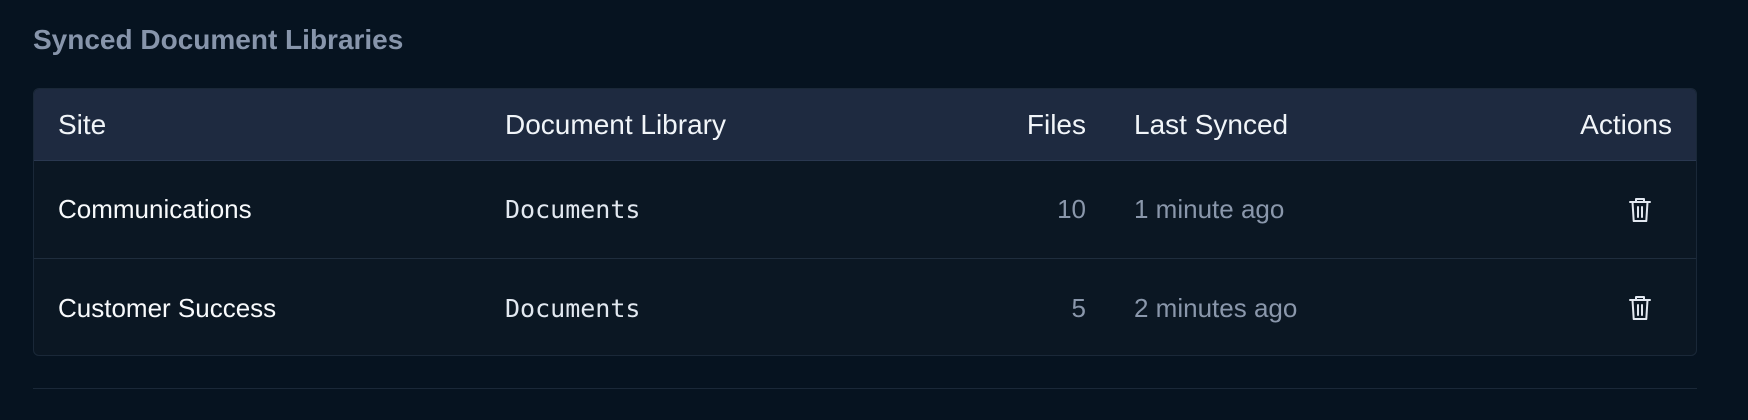  I want to click on column-header-library: Document Library, so click(615, 124).